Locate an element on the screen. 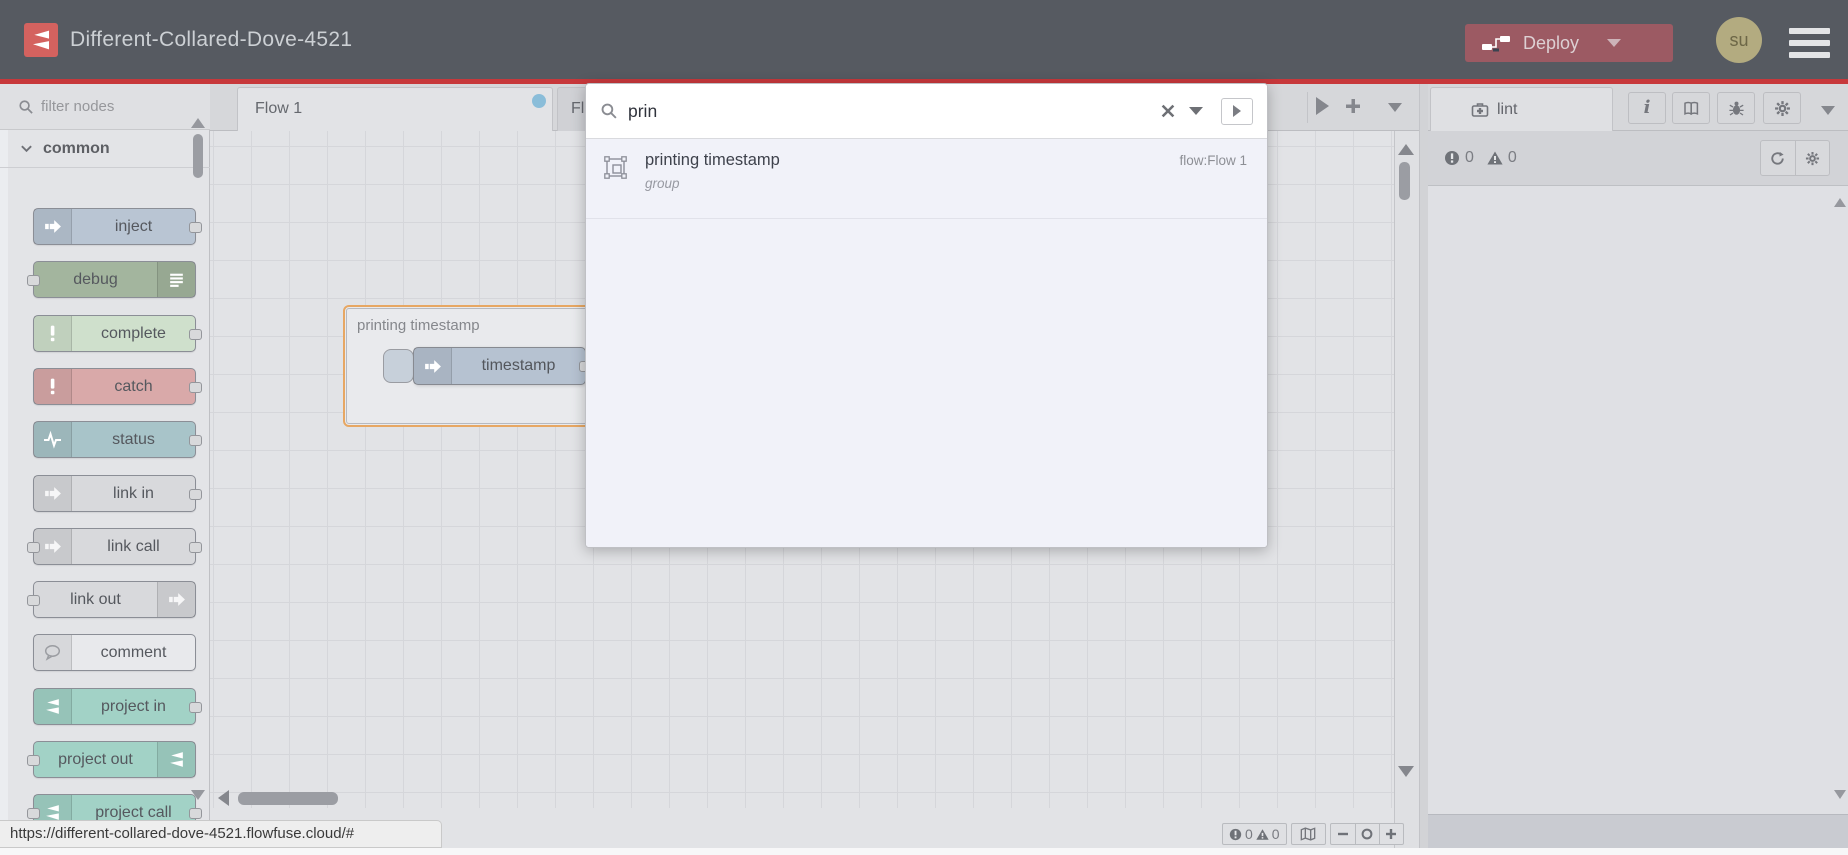 The height and width of the screenshot is (855, 1848). group-box-icon is located at coordinates (615, 167).